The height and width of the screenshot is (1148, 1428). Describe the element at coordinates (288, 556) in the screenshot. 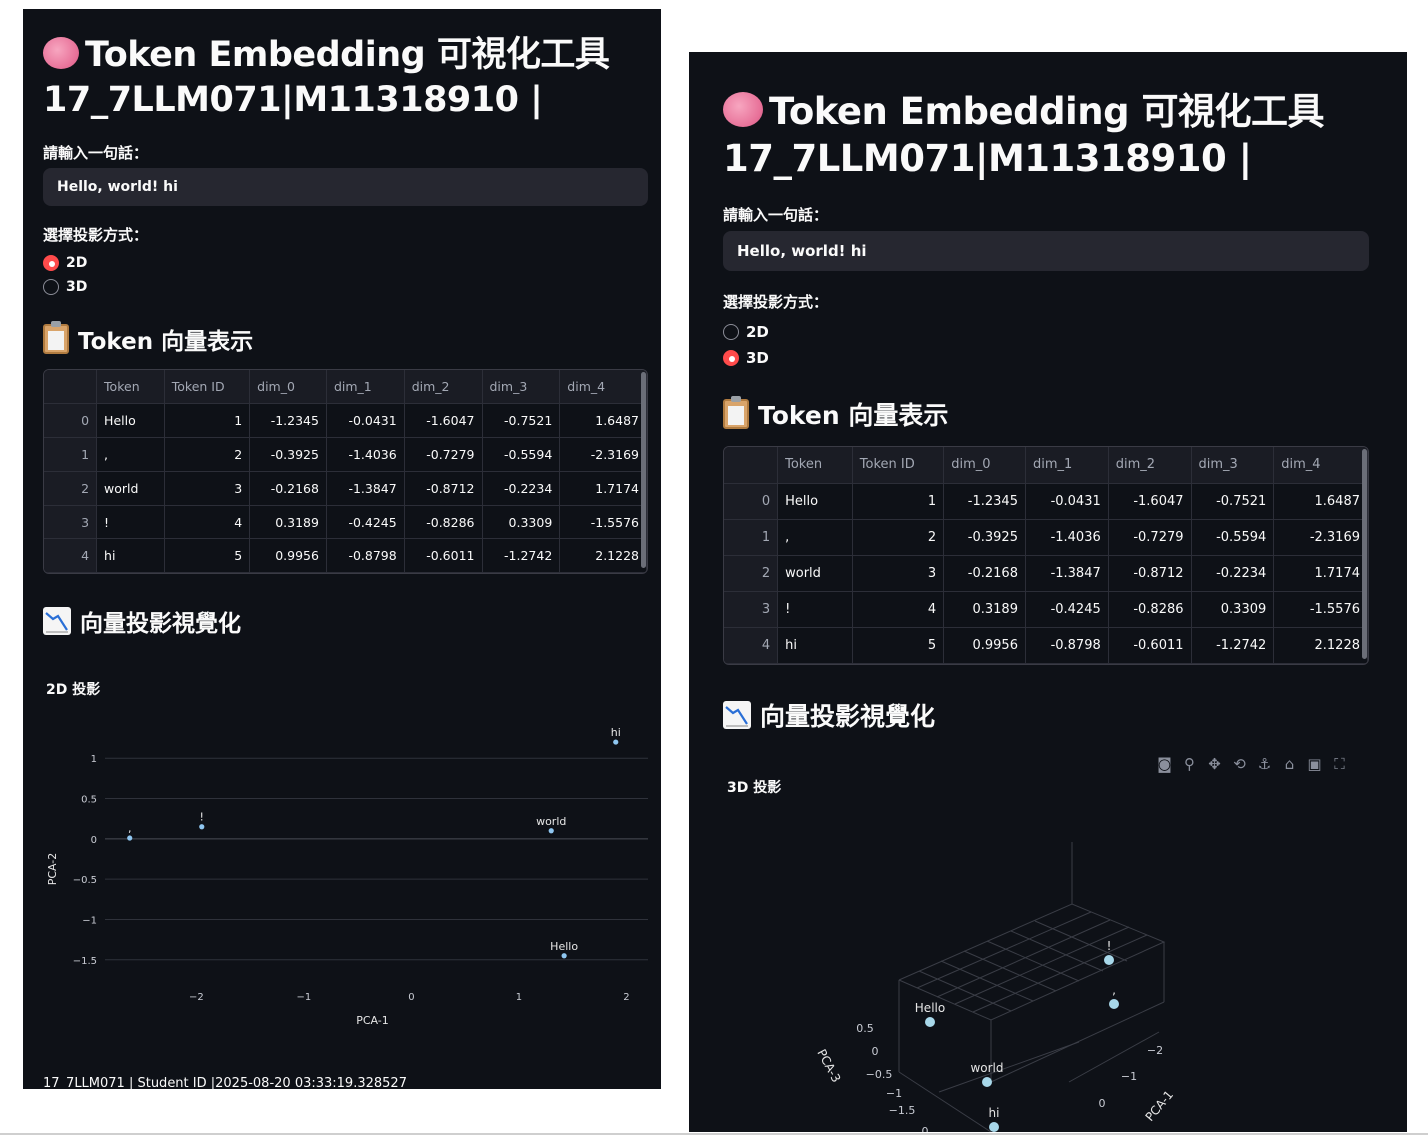

I see `cell: 0.9956` at that location.